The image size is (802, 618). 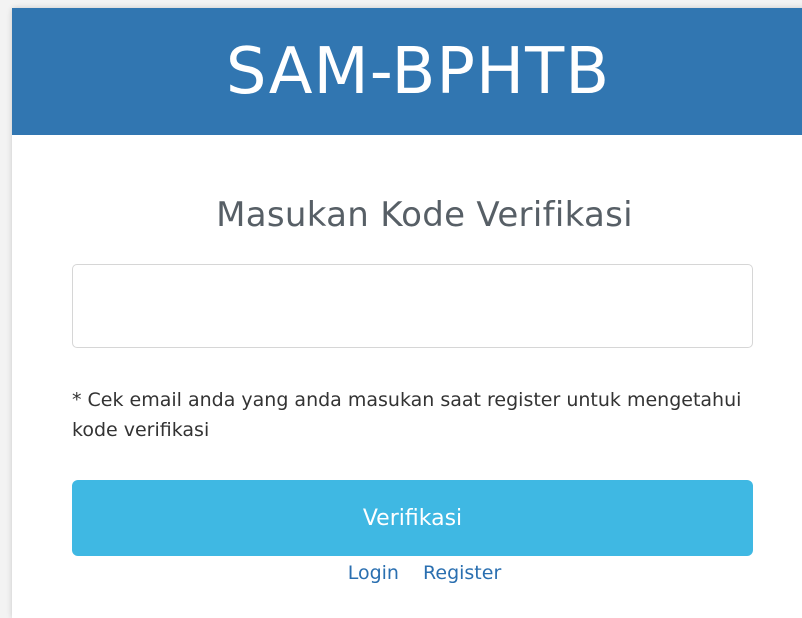 I want to click on app-title: SAM-BPHTB, so click(x=418, y=71).